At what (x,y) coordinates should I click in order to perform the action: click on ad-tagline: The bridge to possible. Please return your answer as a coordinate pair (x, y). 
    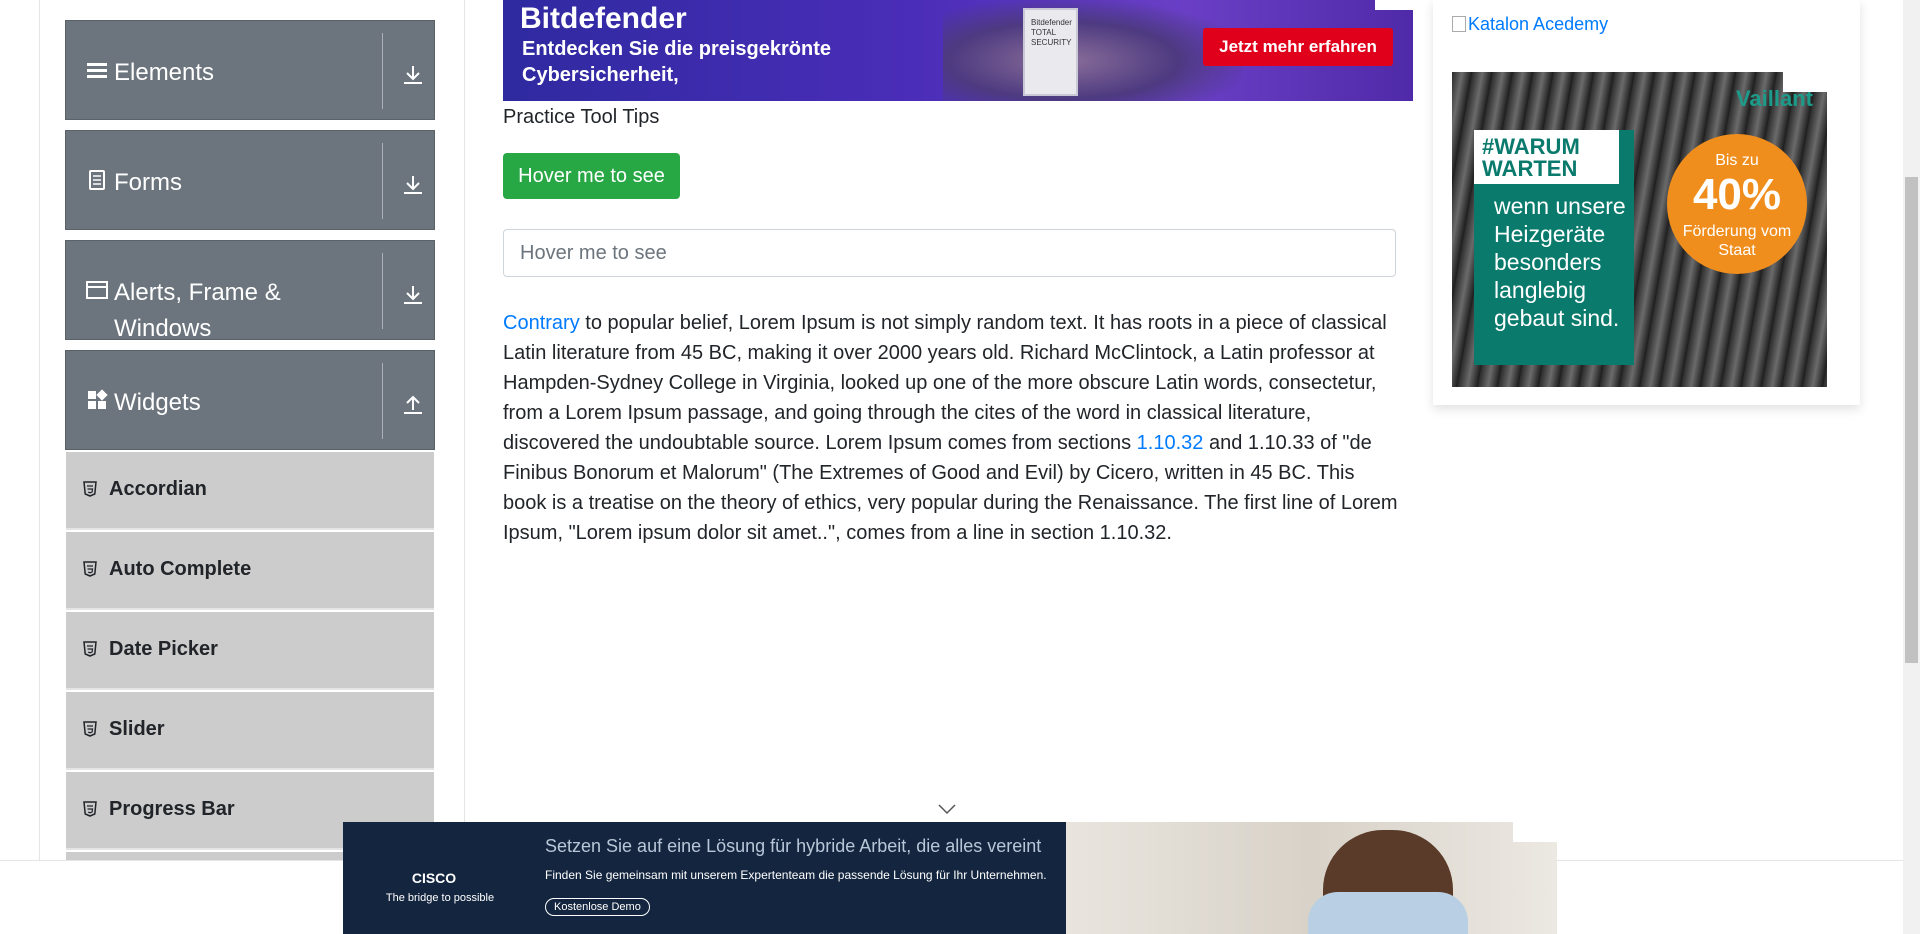
    Looking at the image, I should click on (440, 898).